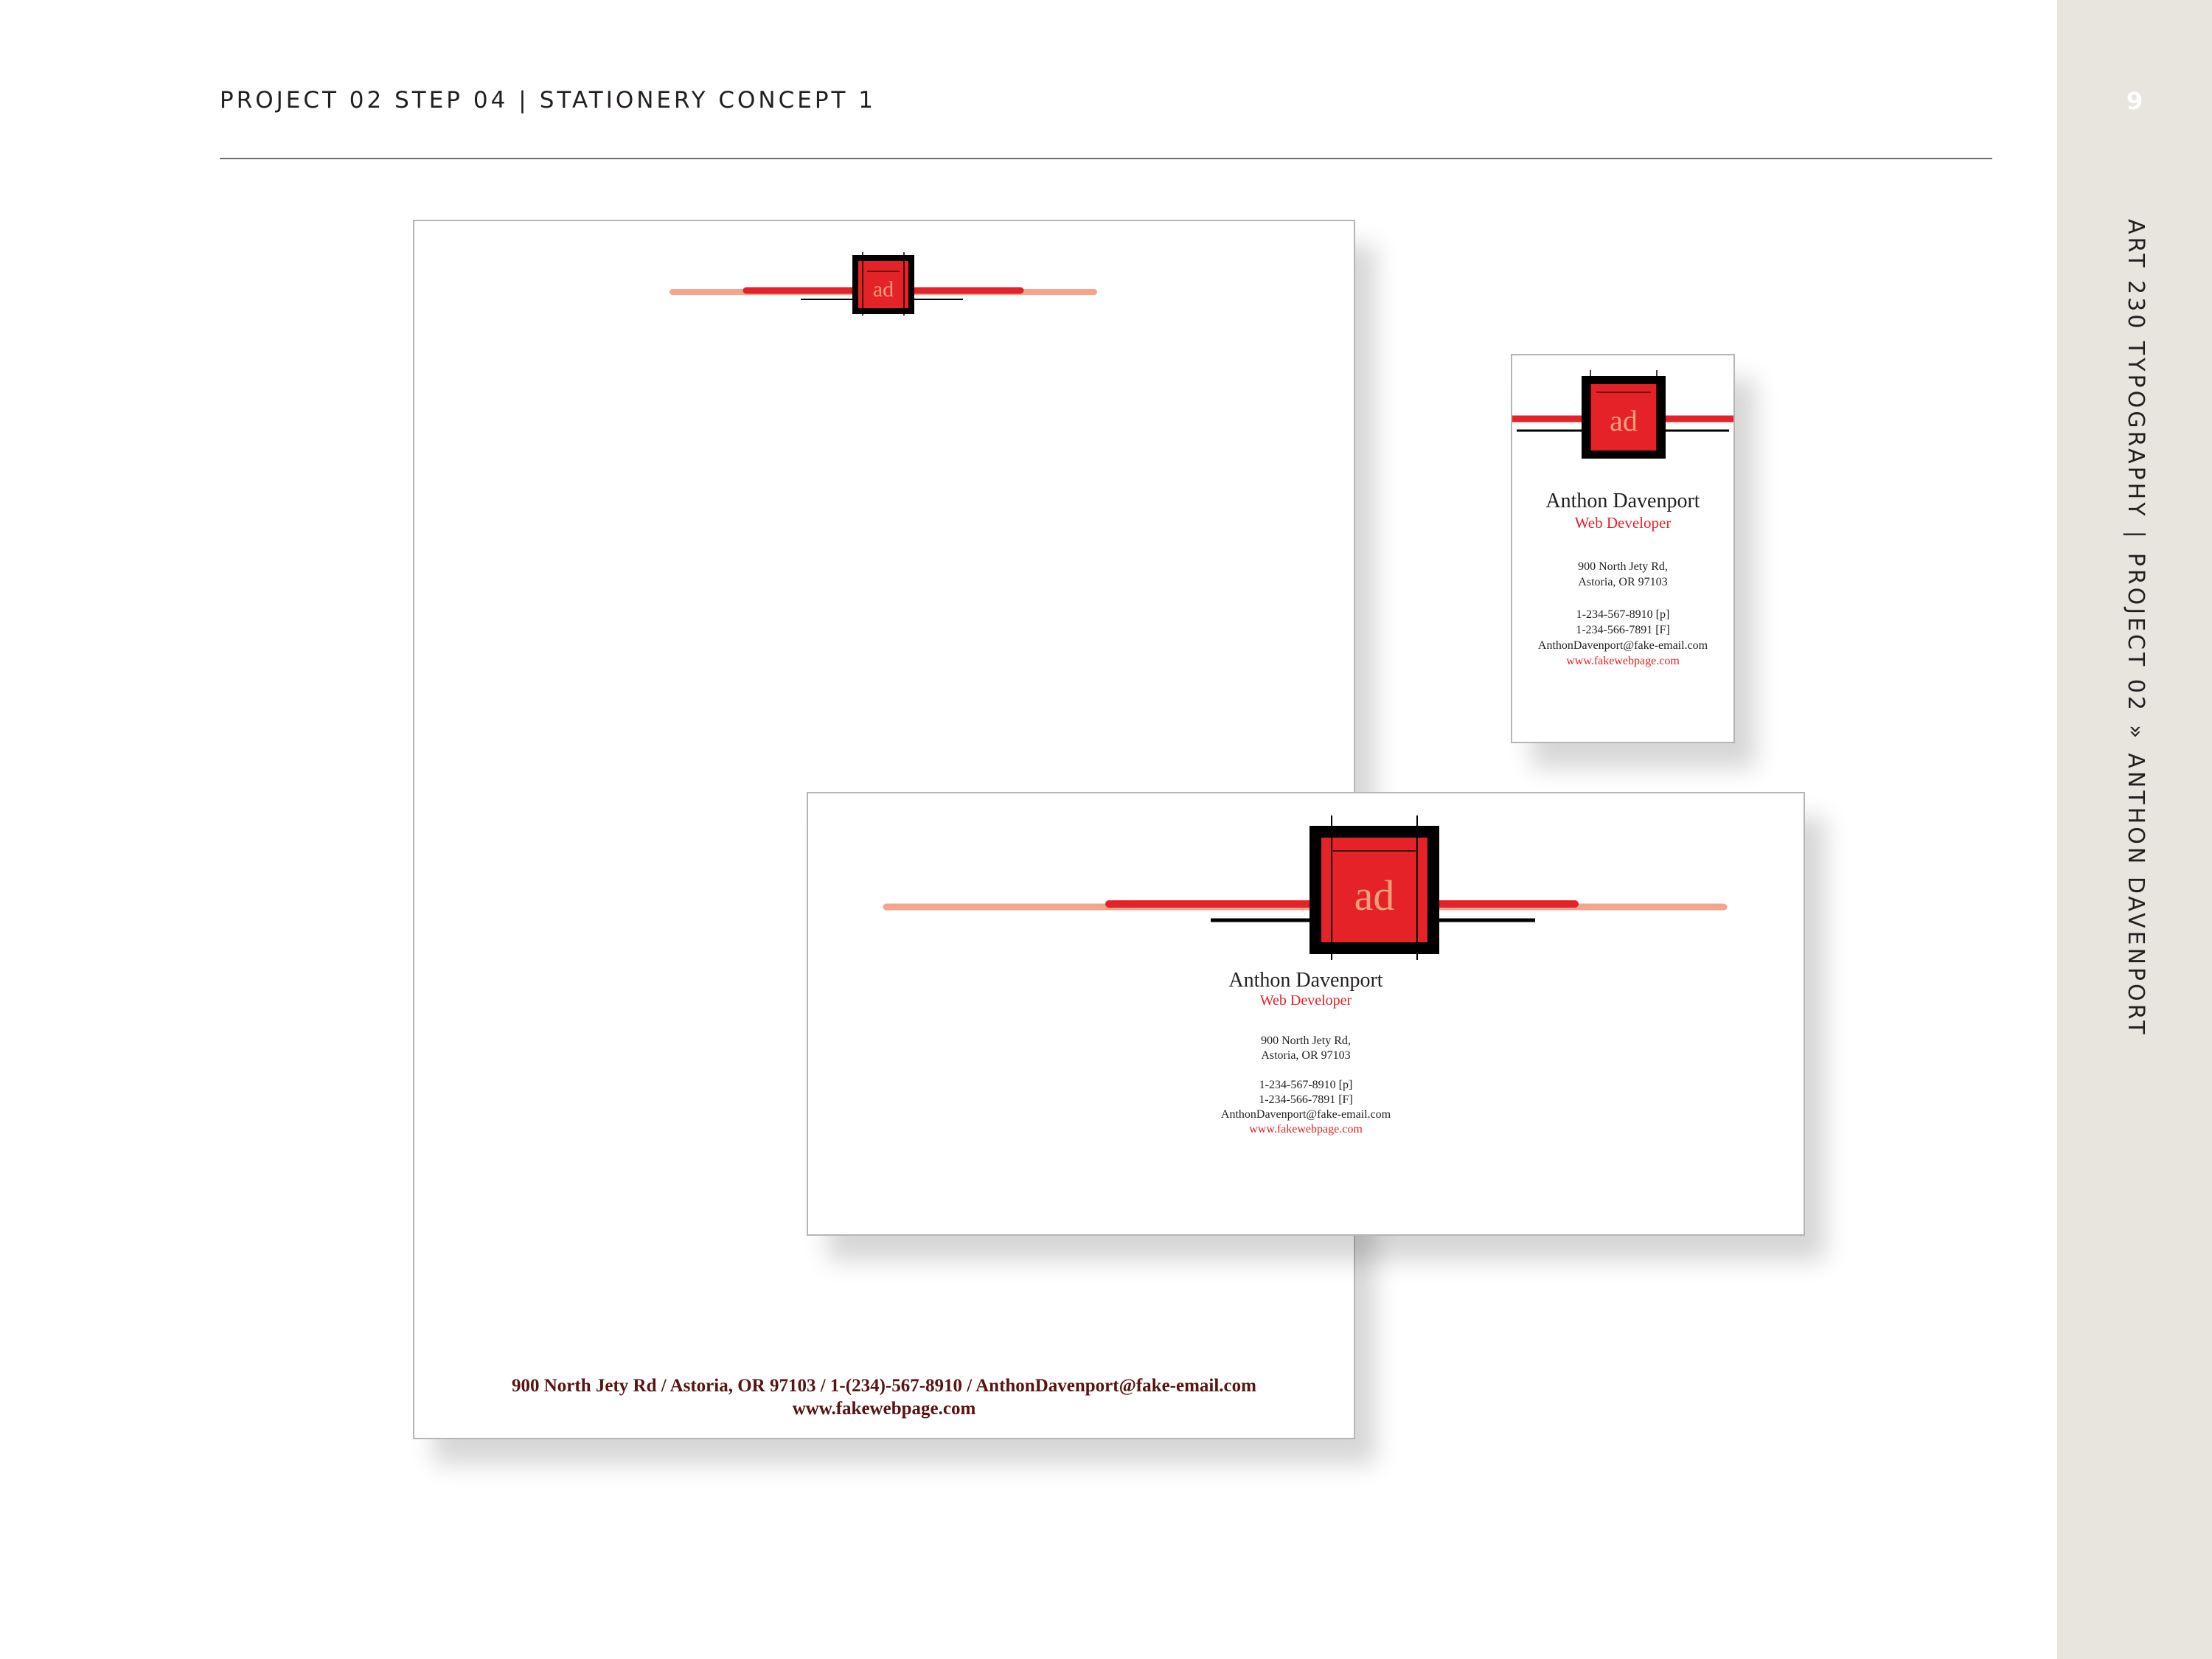  What do you see at coordinates (1623, 614) in the screenshot?
I see `business-card-phone: 1-234-567-8910 [p]` at bounding box center [1623, 614].